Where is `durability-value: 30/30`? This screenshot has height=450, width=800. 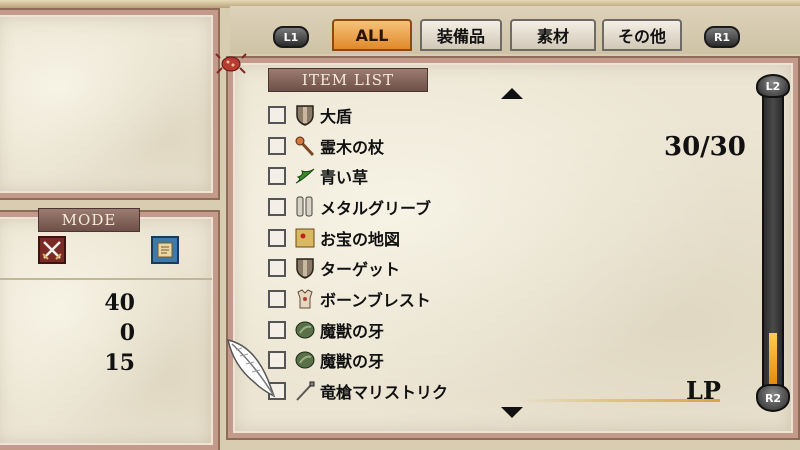
durability-value: 30/30 is located at coordinates (705, 147).